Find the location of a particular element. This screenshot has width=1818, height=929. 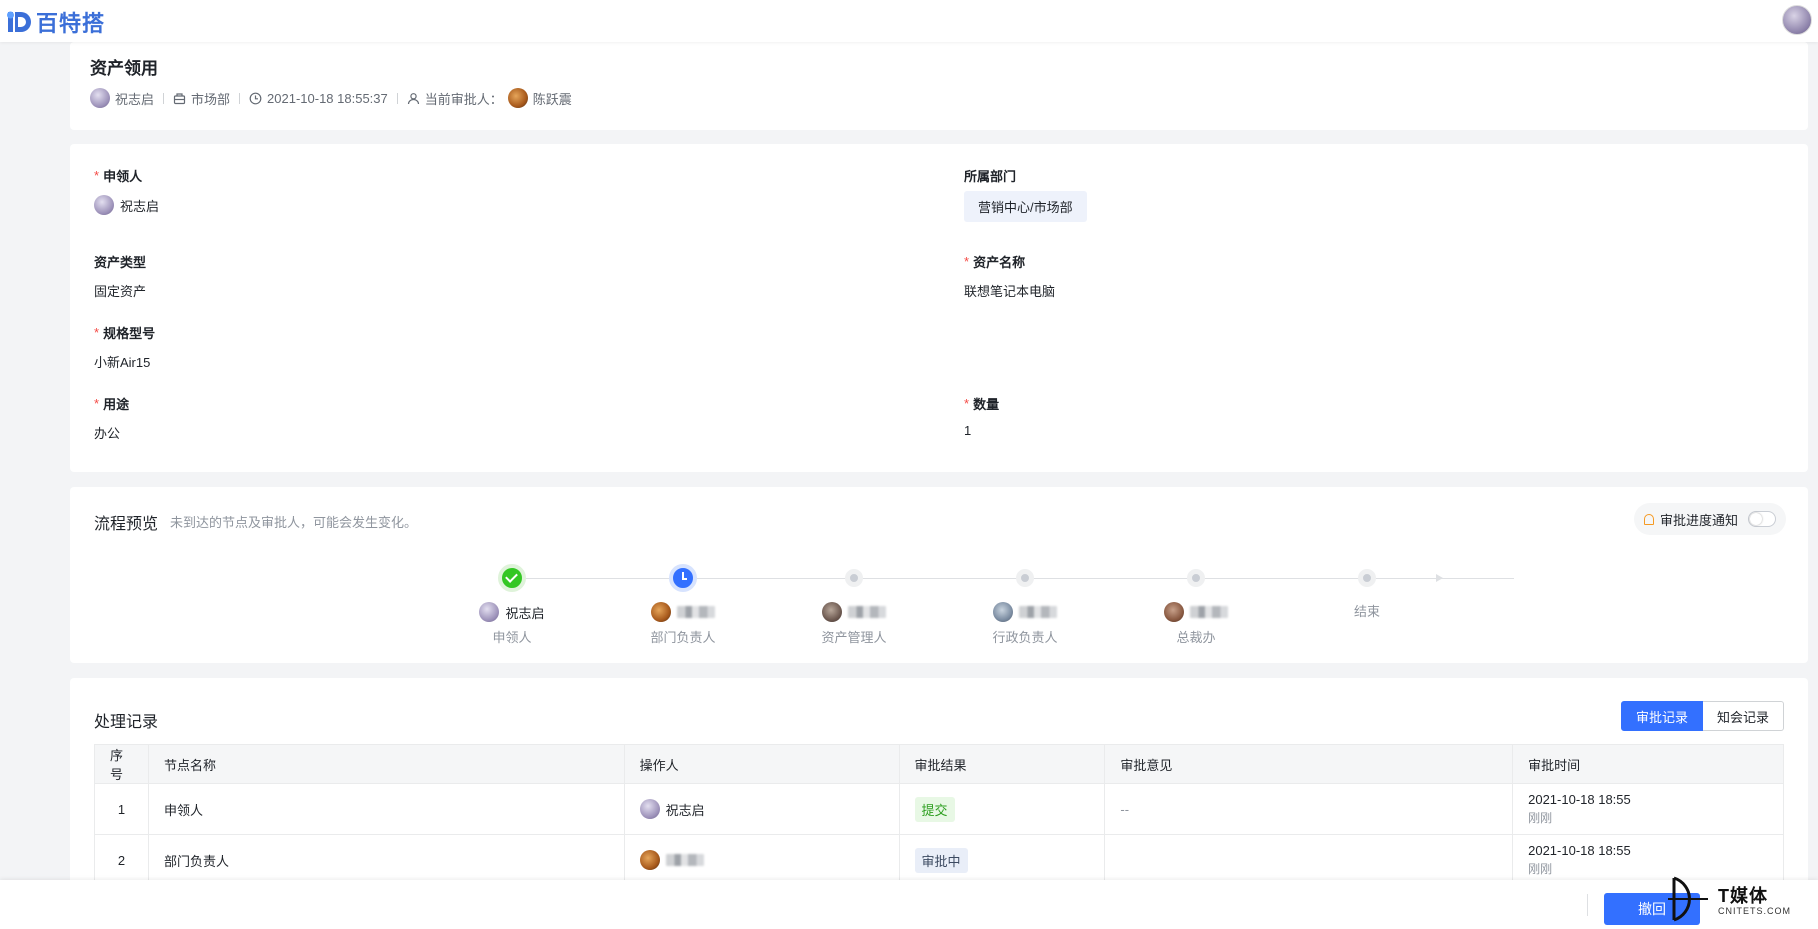

meta-approver-label: 当前审批人： is located at coordinates (463, 99).